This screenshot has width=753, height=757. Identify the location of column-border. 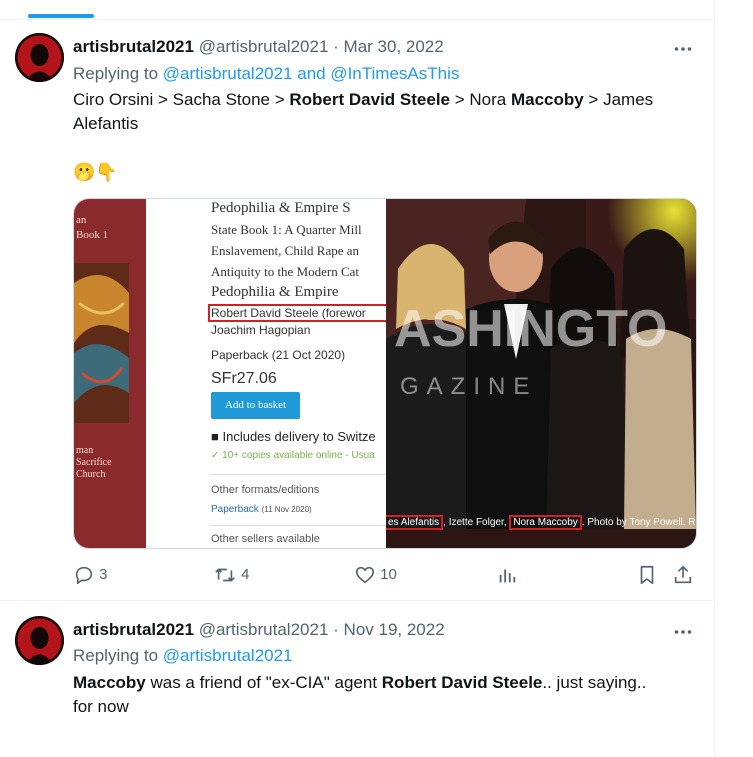
(714, 378).